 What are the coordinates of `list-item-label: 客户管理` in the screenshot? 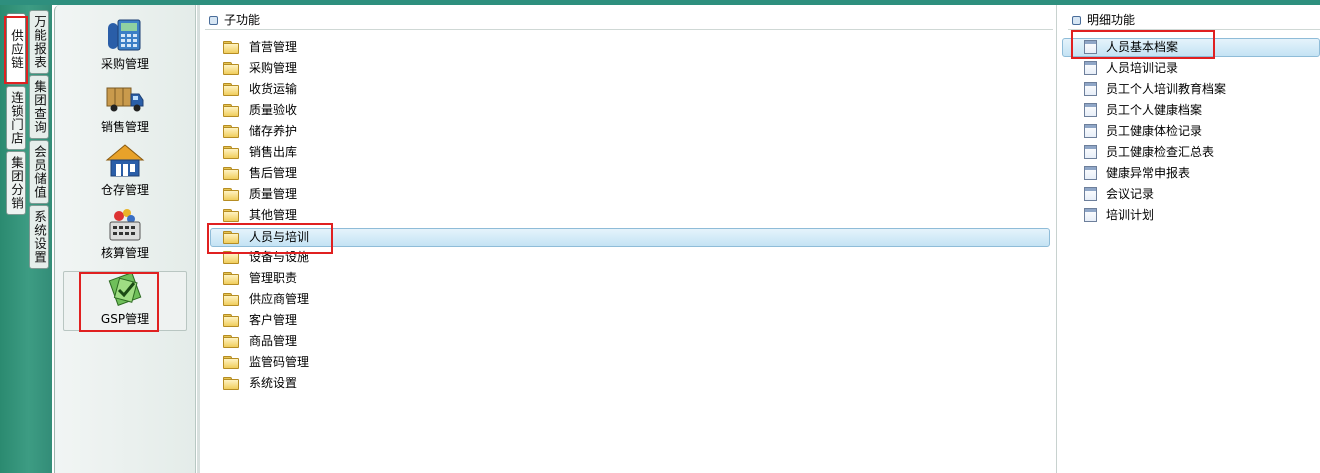 It's located at (273, 320).